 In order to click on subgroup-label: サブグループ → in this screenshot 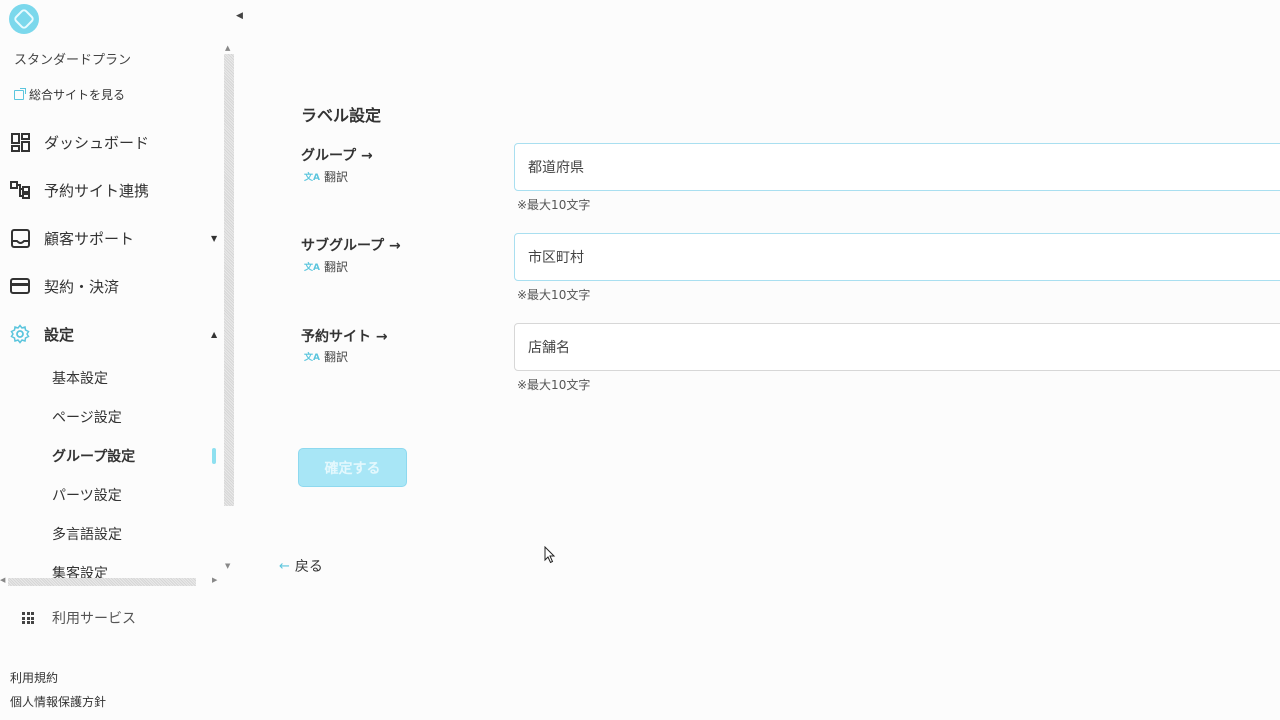, I will do `click(351, 246)`.